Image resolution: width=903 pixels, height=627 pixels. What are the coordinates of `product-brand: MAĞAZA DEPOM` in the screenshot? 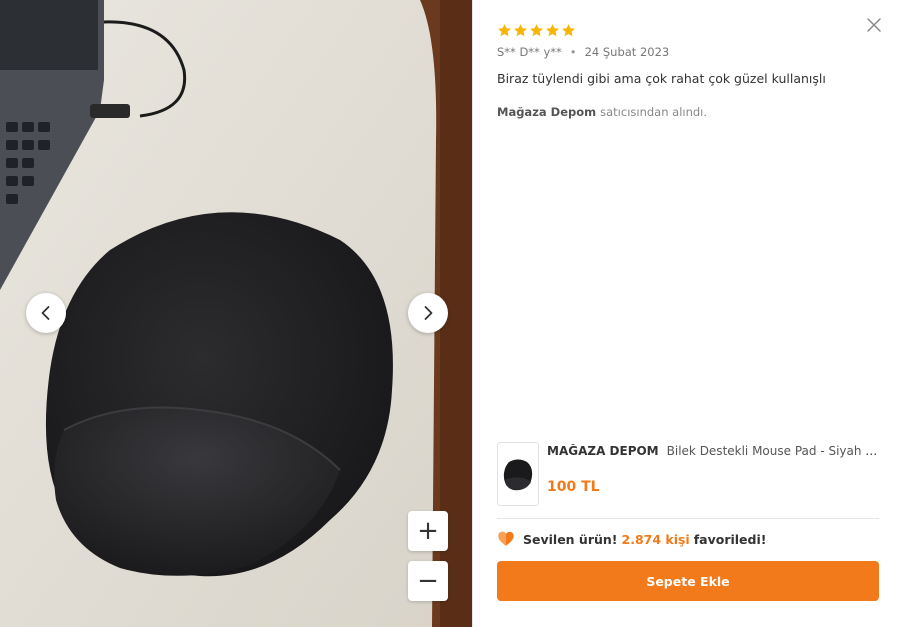 It's located at (603, 451).